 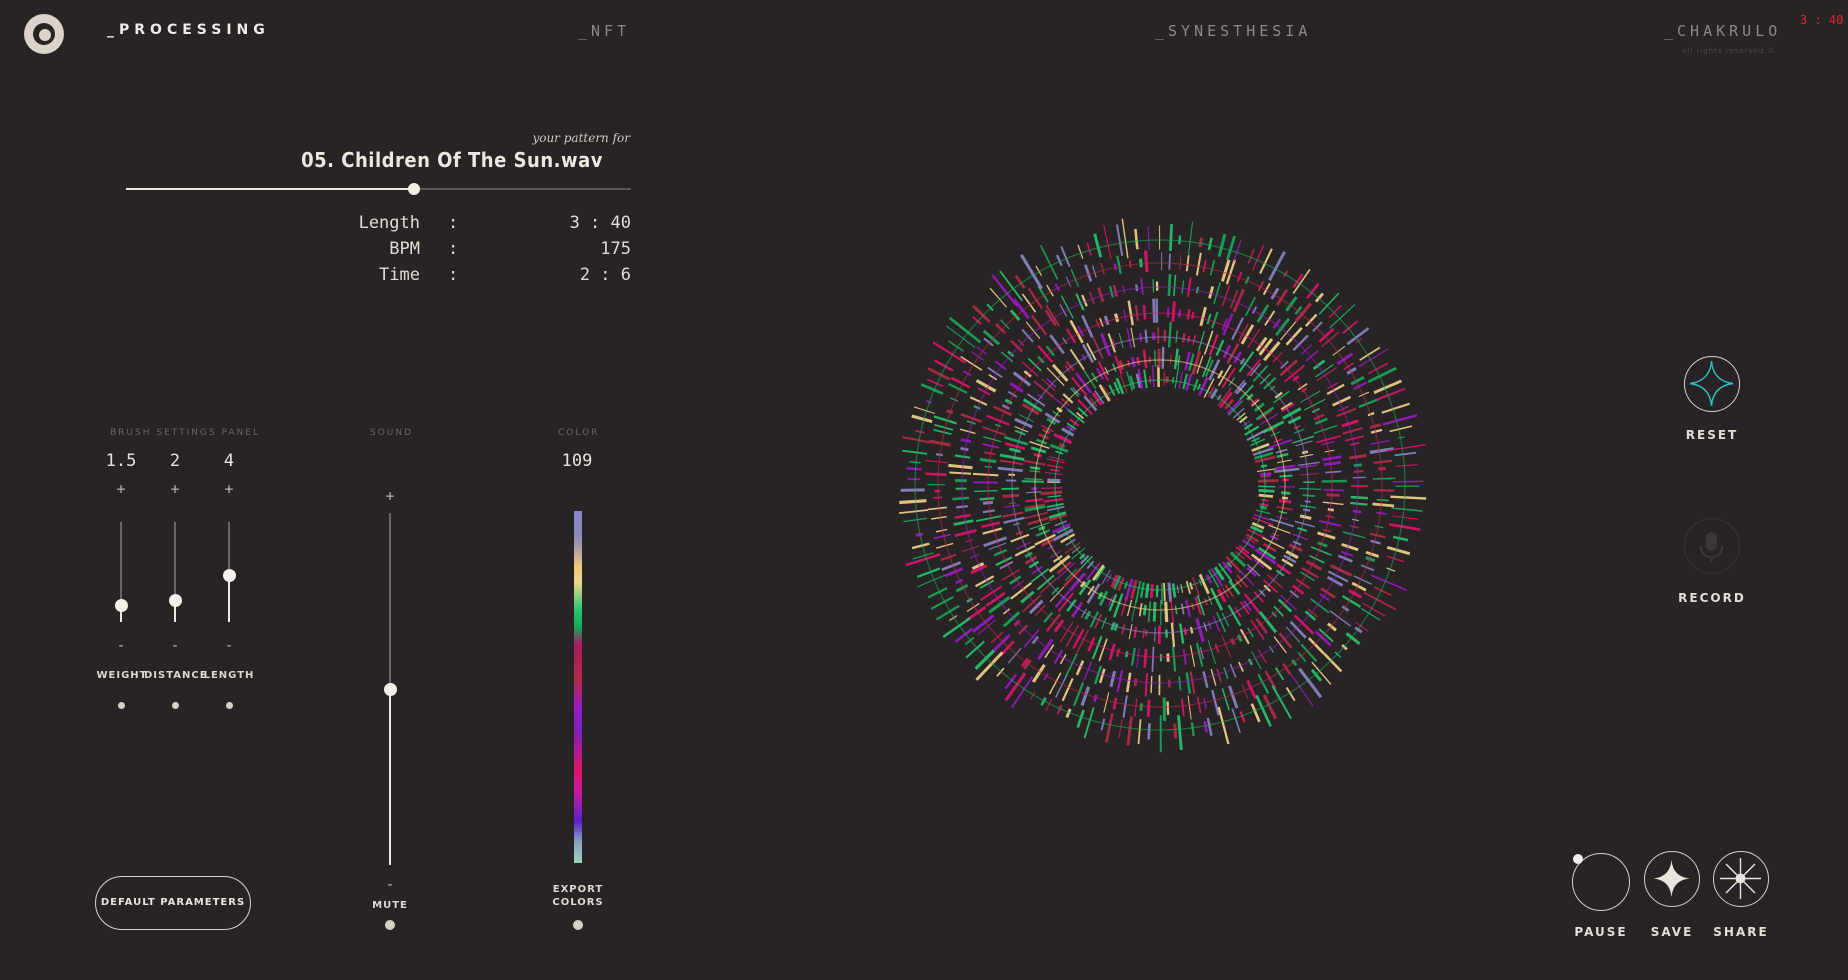 I want to click on length-plus-button: +, so click(x=229, y=489).